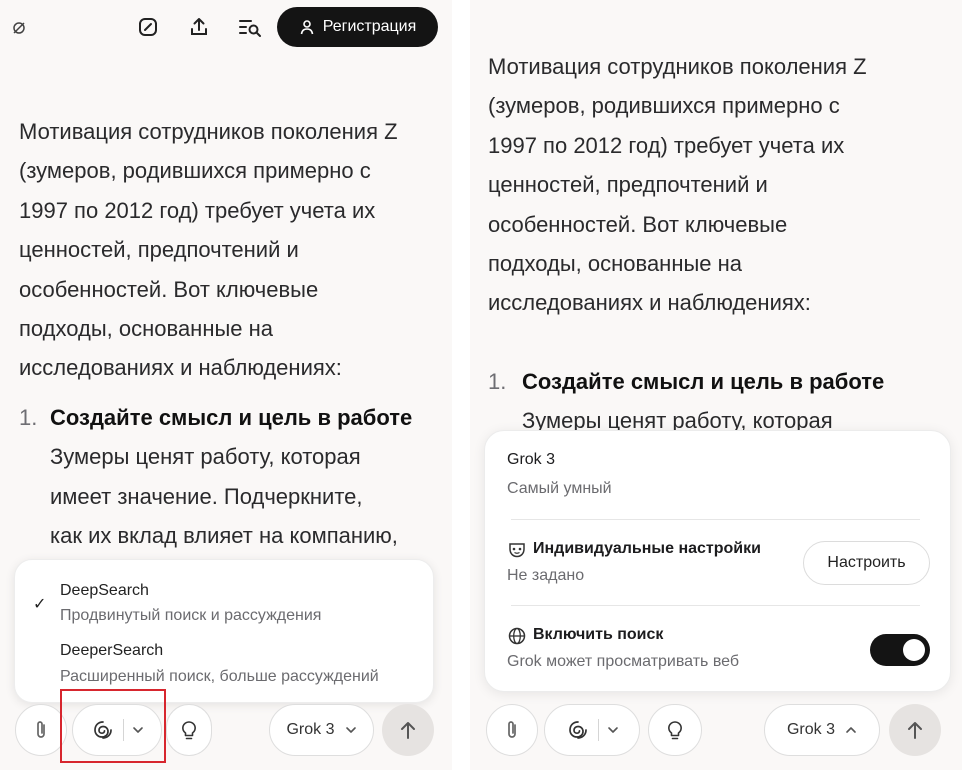  I want to click on highlight-box, so click(113, 726).